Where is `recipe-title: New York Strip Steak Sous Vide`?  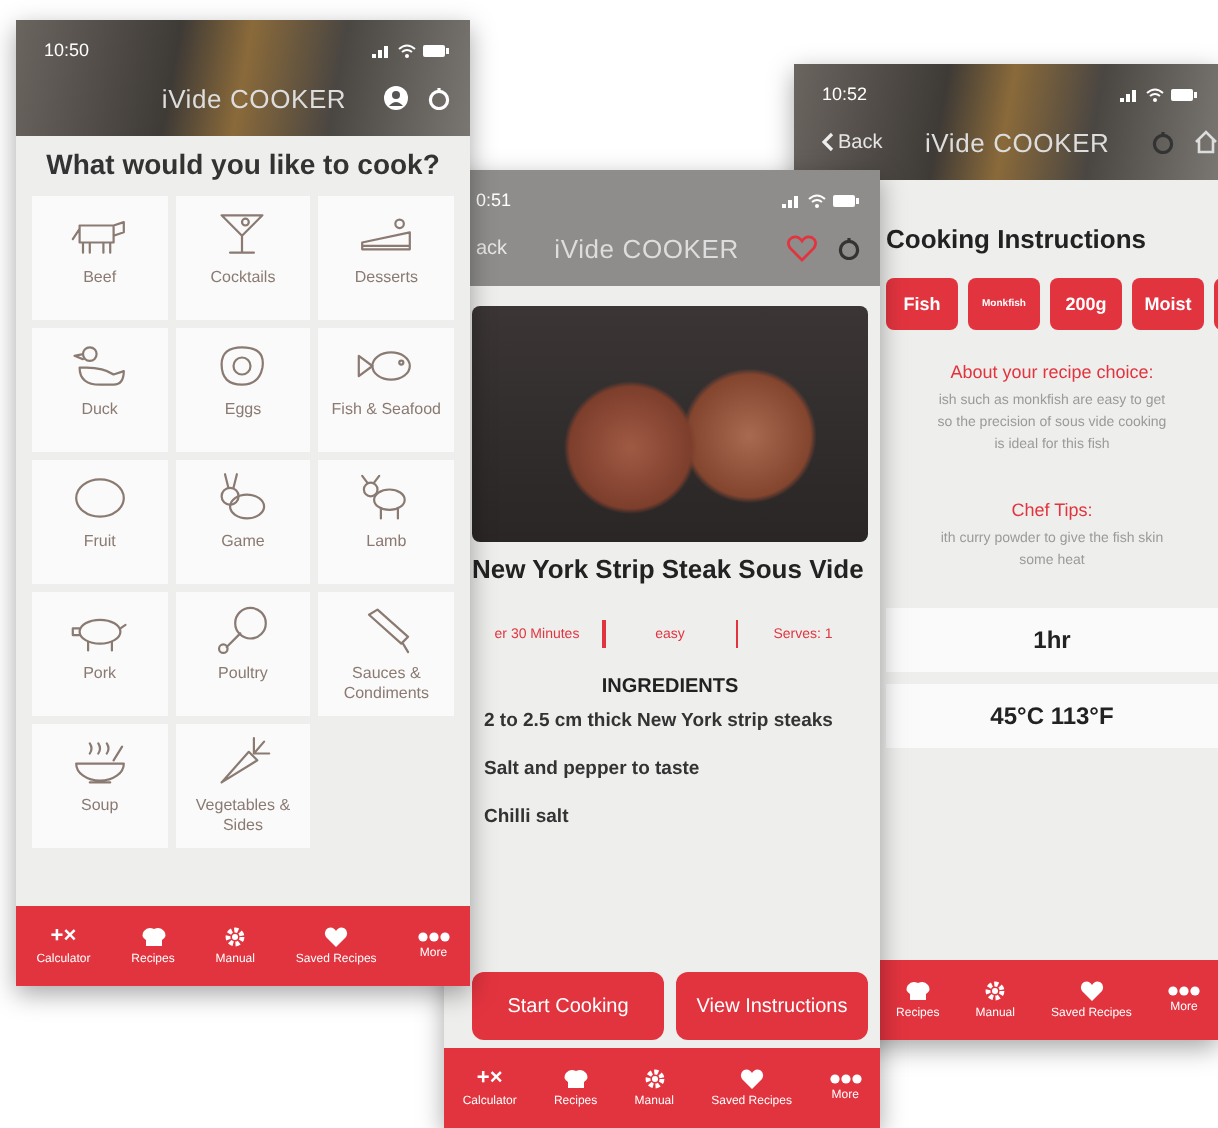 recipe-title: New York Strip Steak Sous Vide is located at coordinates (669, 569).